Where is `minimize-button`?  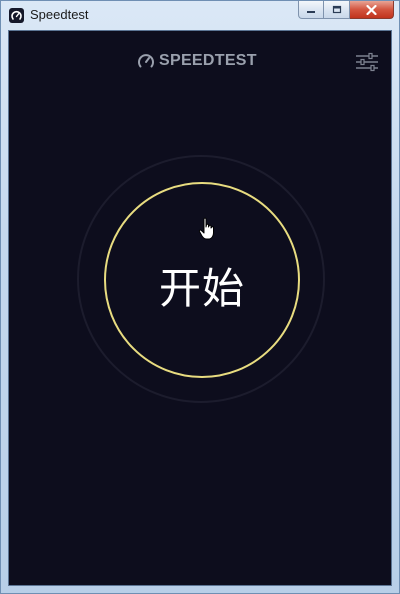 minimize-button is located at coordinates (311, 10).